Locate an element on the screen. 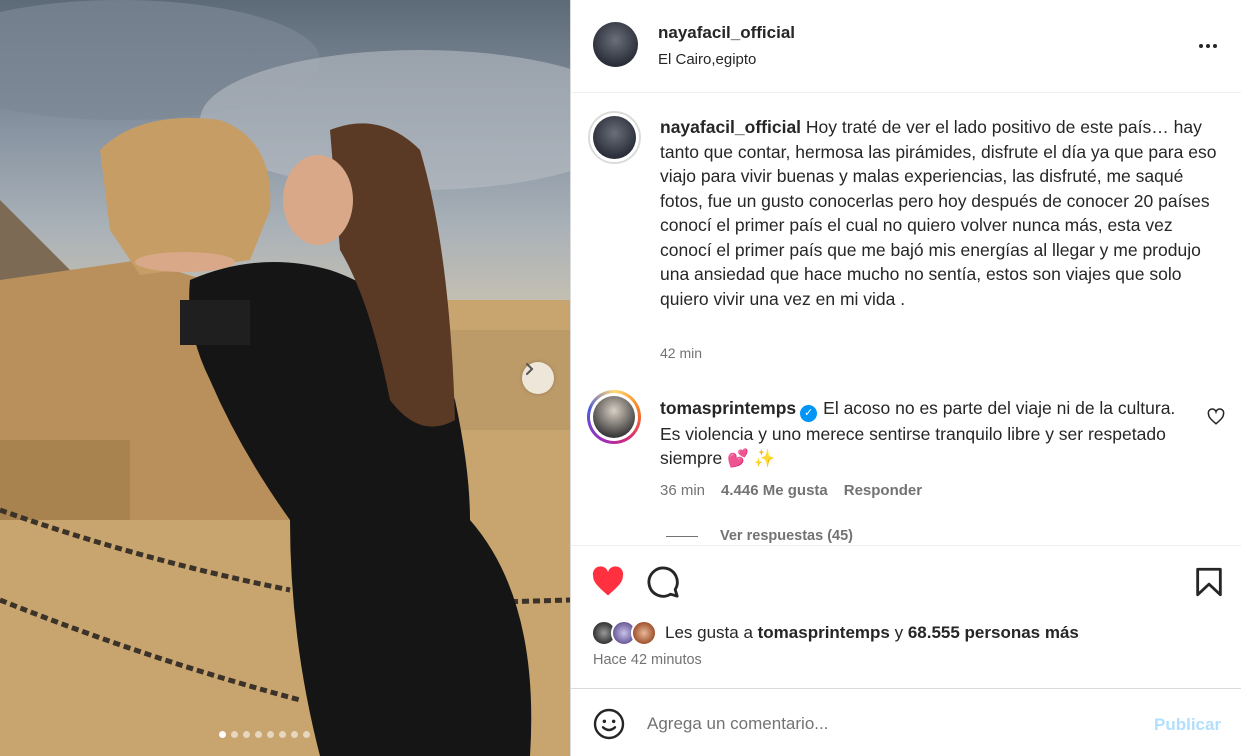 The image size is (1241, 756). comment-like-heart-icon is located at coordinates (1216, 417).